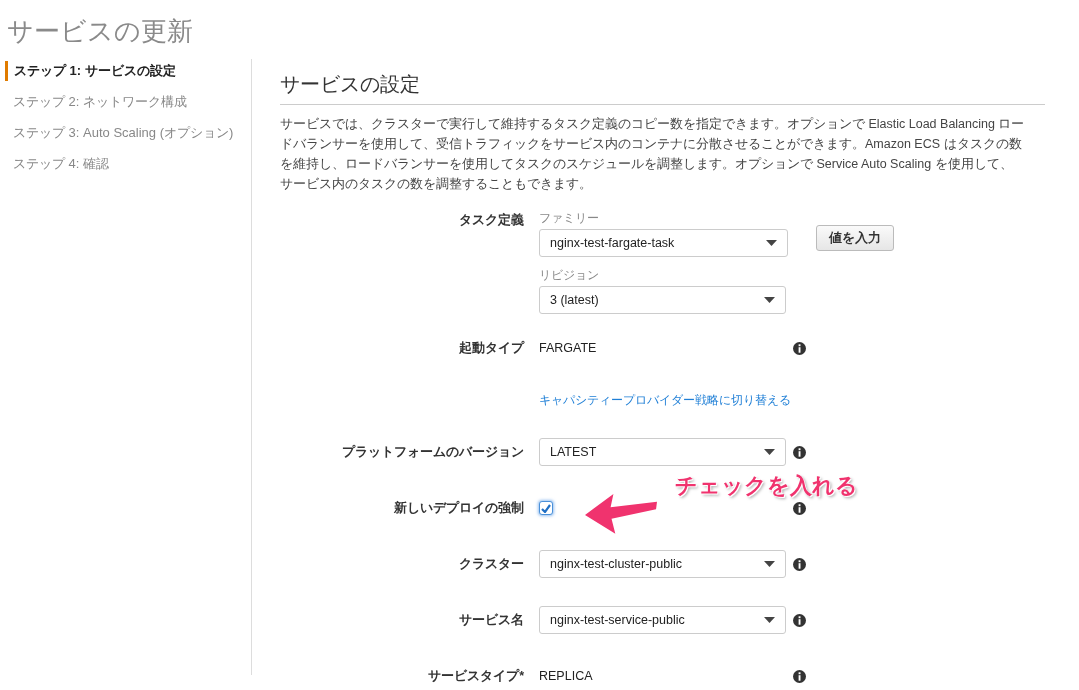 The height and width of the screenshot is (690, 1079). Describe the element at coordinates (662, 564) in the screenshot. I see `dropdown-select: nginx-test-cluster-public` at that location.